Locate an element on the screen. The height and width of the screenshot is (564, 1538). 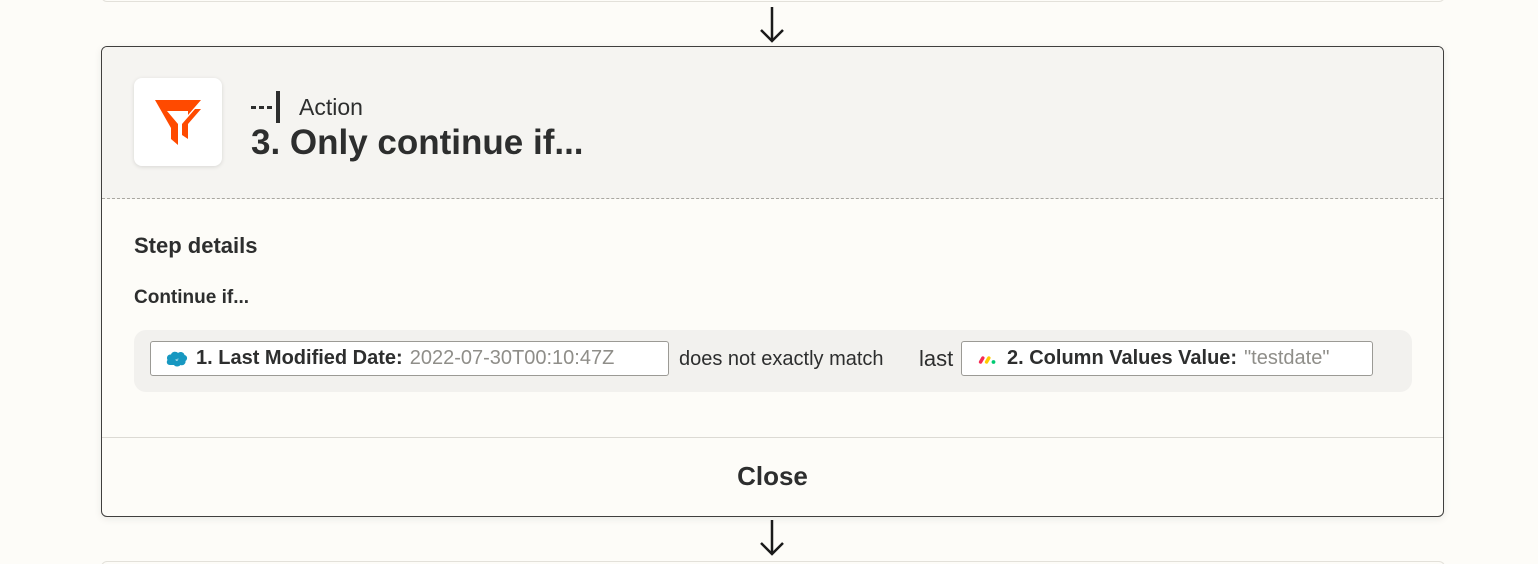
salesforce-icon: sf is located at coordinates (177, 358).